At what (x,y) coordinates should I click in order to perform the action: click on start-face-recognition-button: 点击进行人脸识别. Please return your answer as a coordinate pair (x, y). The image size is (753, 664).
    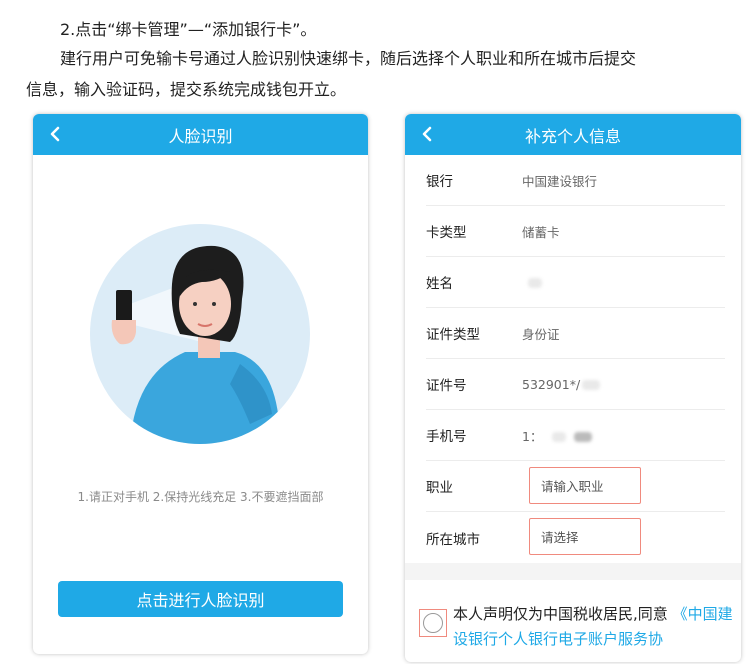
    Looking at the image, I should click on (200, 599).